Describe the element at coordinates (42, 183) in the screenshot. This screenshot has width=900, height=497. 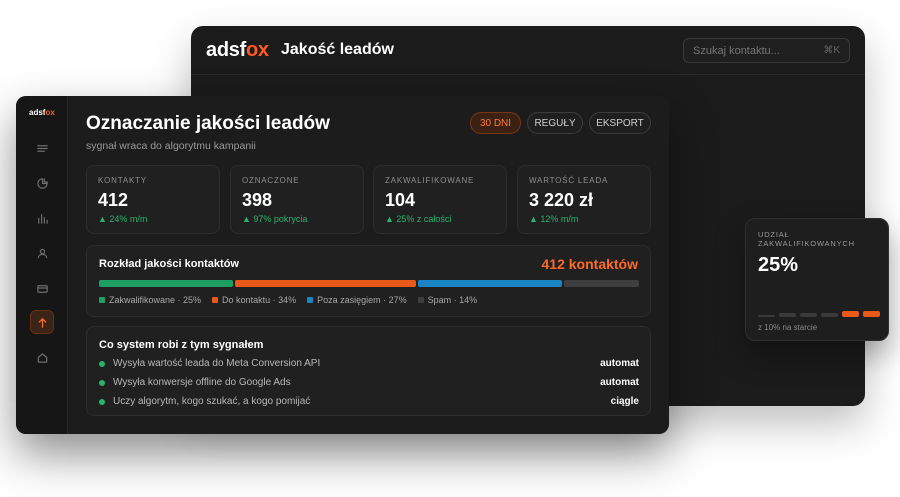
I see `pie-chart-icon` at that location.